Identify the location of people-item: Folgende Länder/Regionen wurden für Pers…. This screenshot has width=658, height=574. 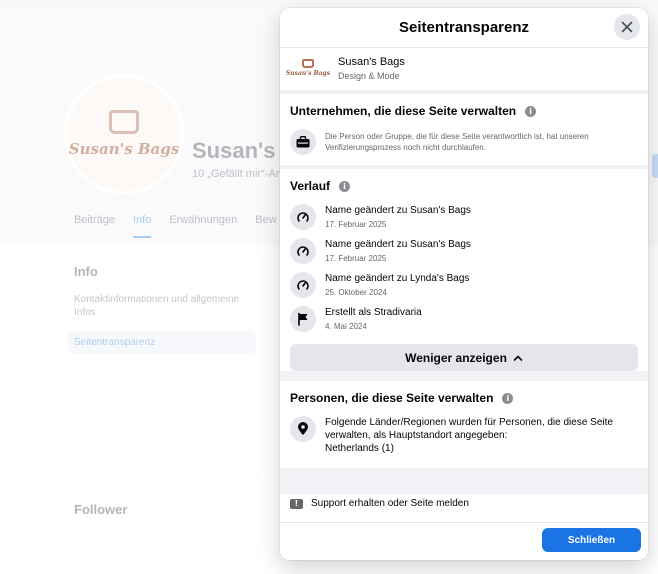
(464, 436).